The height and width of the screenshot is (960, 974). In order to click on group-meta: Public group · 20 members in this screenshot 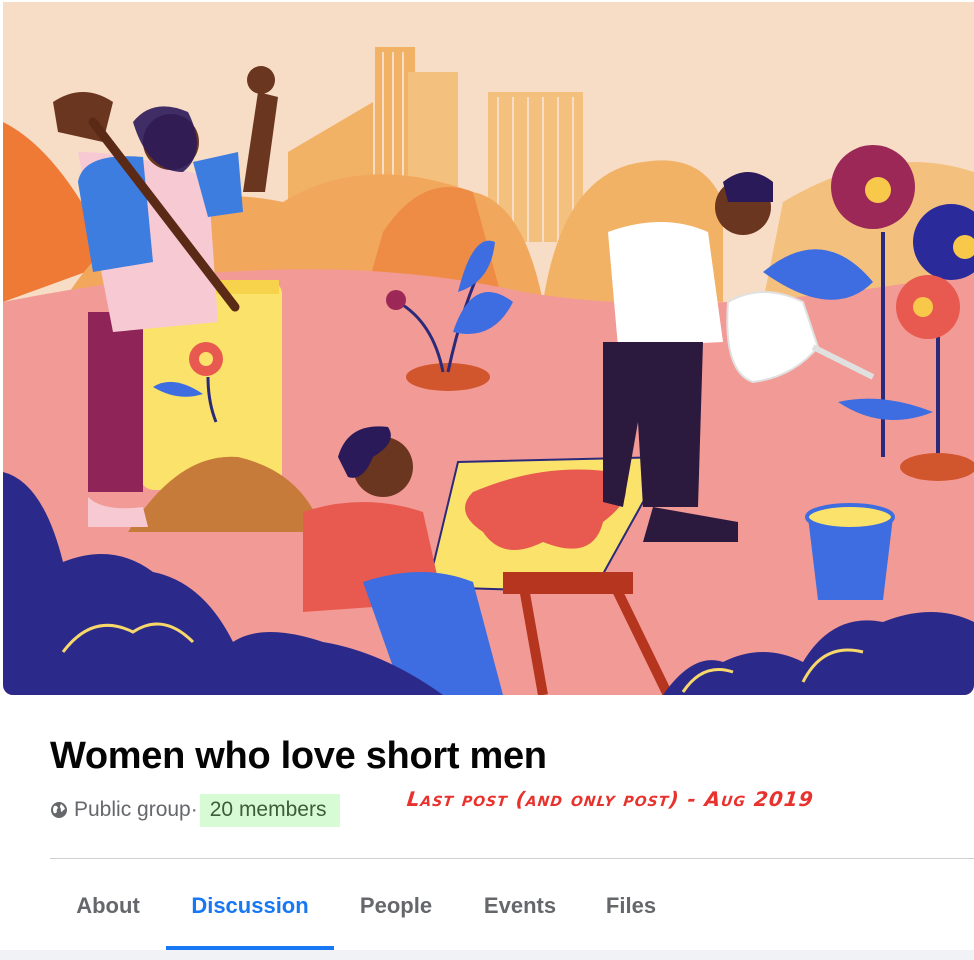, I will do `click(195, 810)`.